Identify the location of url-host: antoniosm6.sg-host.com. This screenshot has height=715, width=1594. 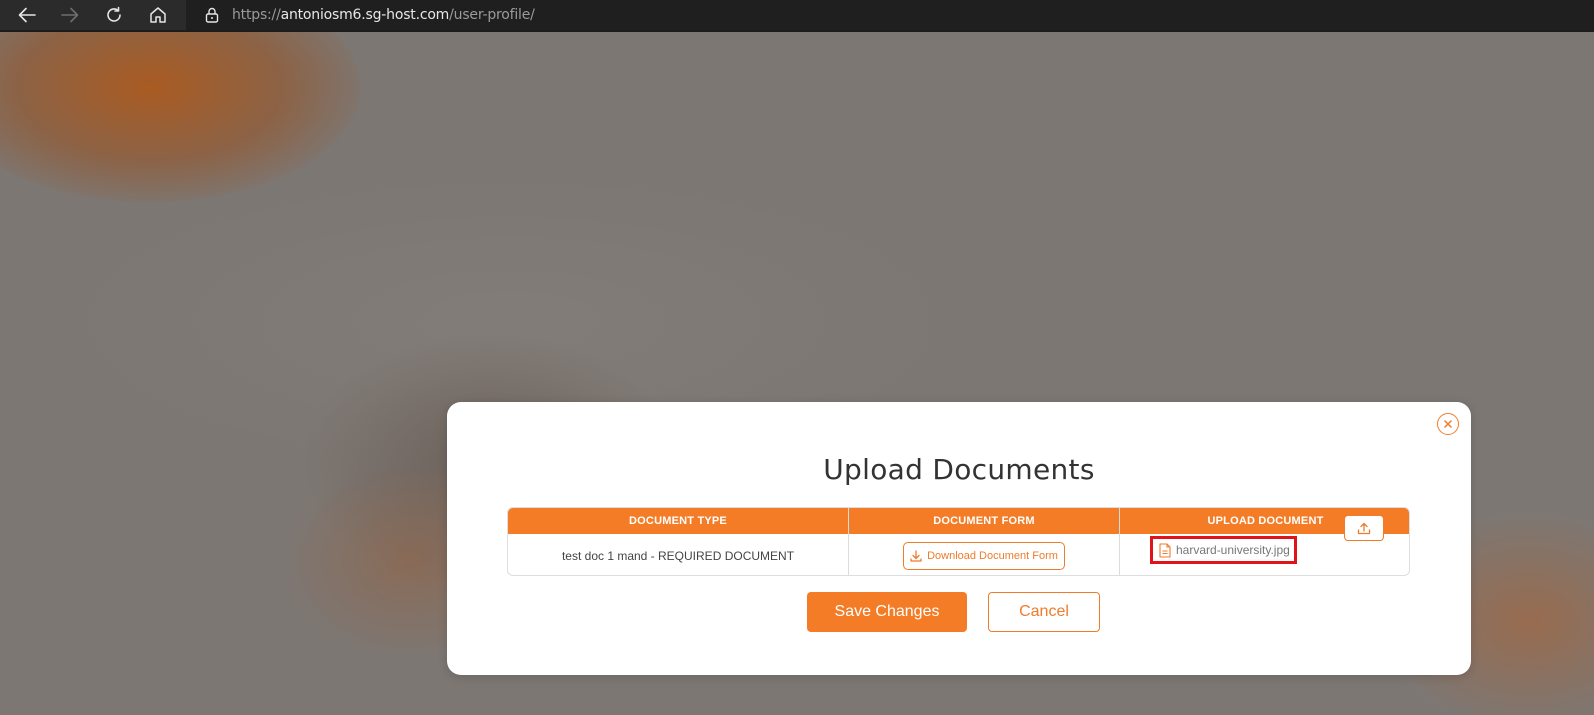
(365, 15).